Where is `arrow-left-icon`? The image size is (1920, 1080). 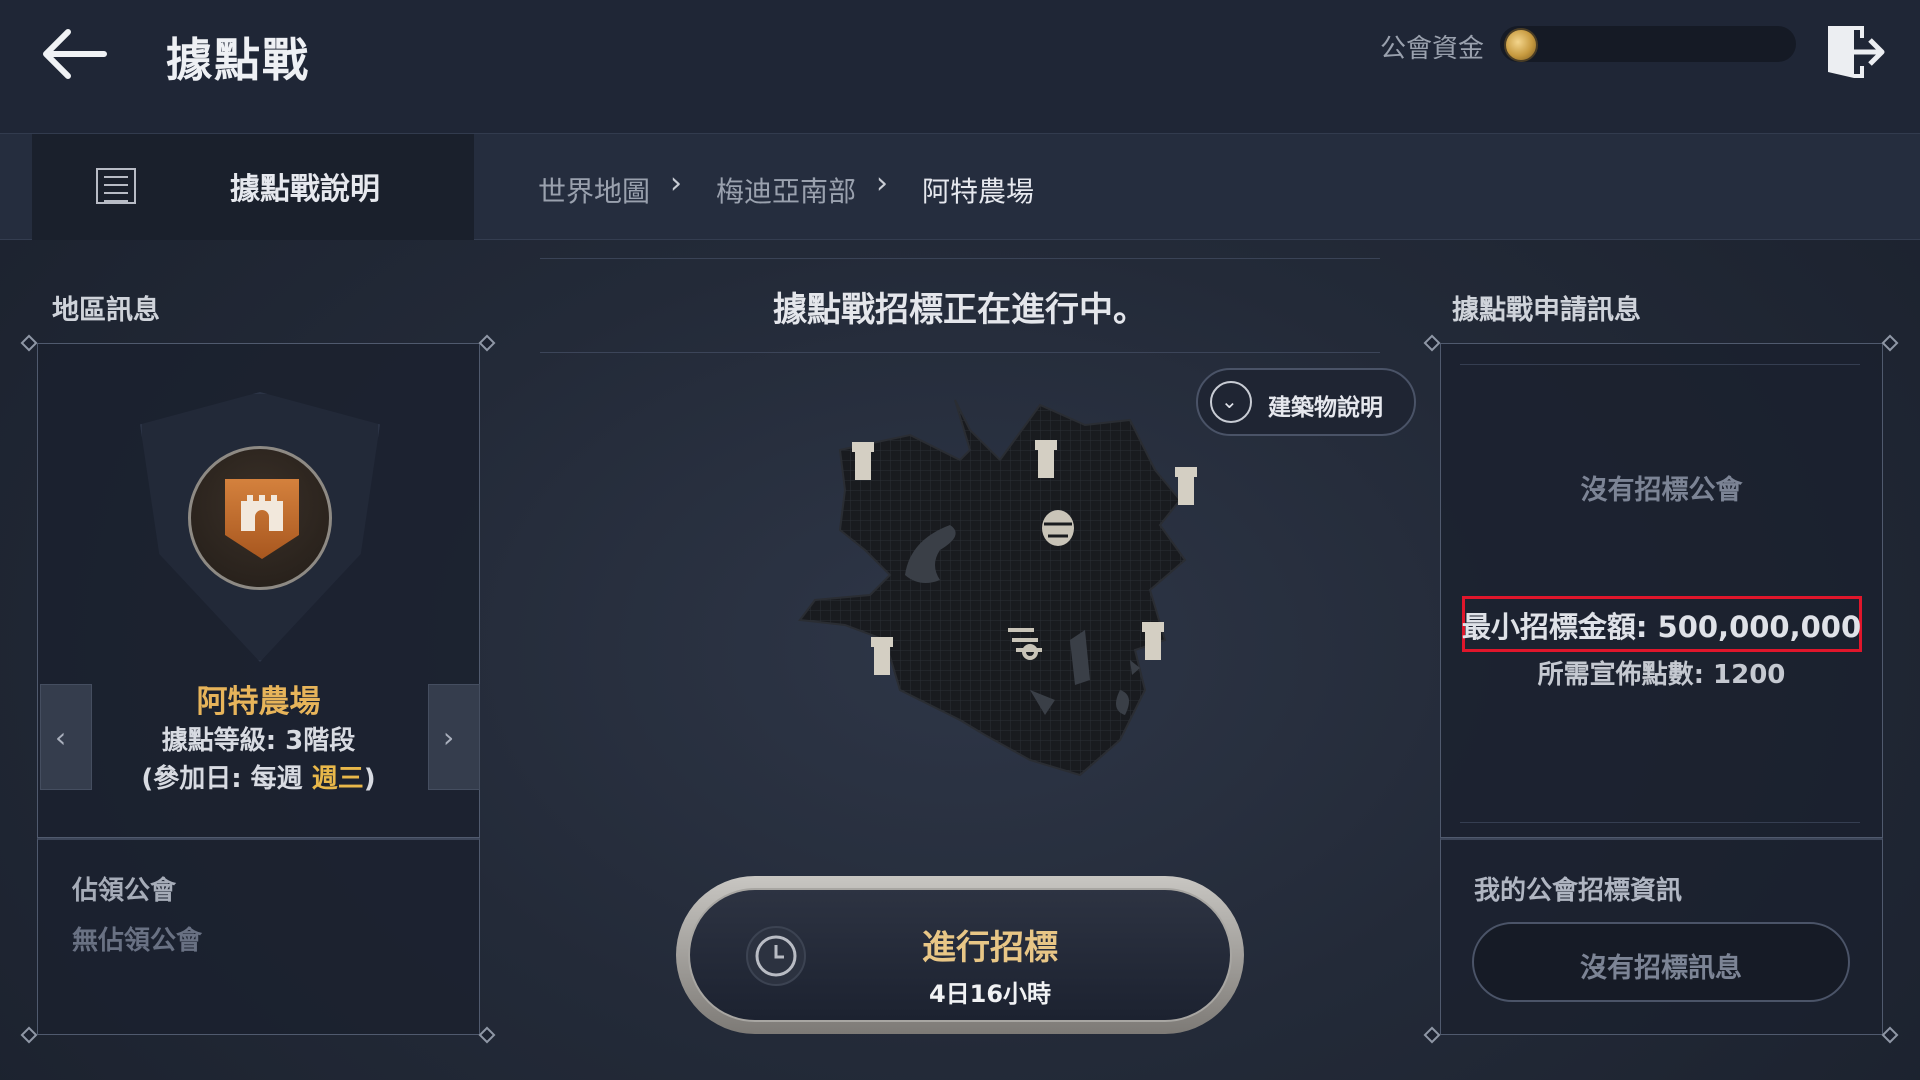
arrow-left-icon is located at coordinates (75, 54).